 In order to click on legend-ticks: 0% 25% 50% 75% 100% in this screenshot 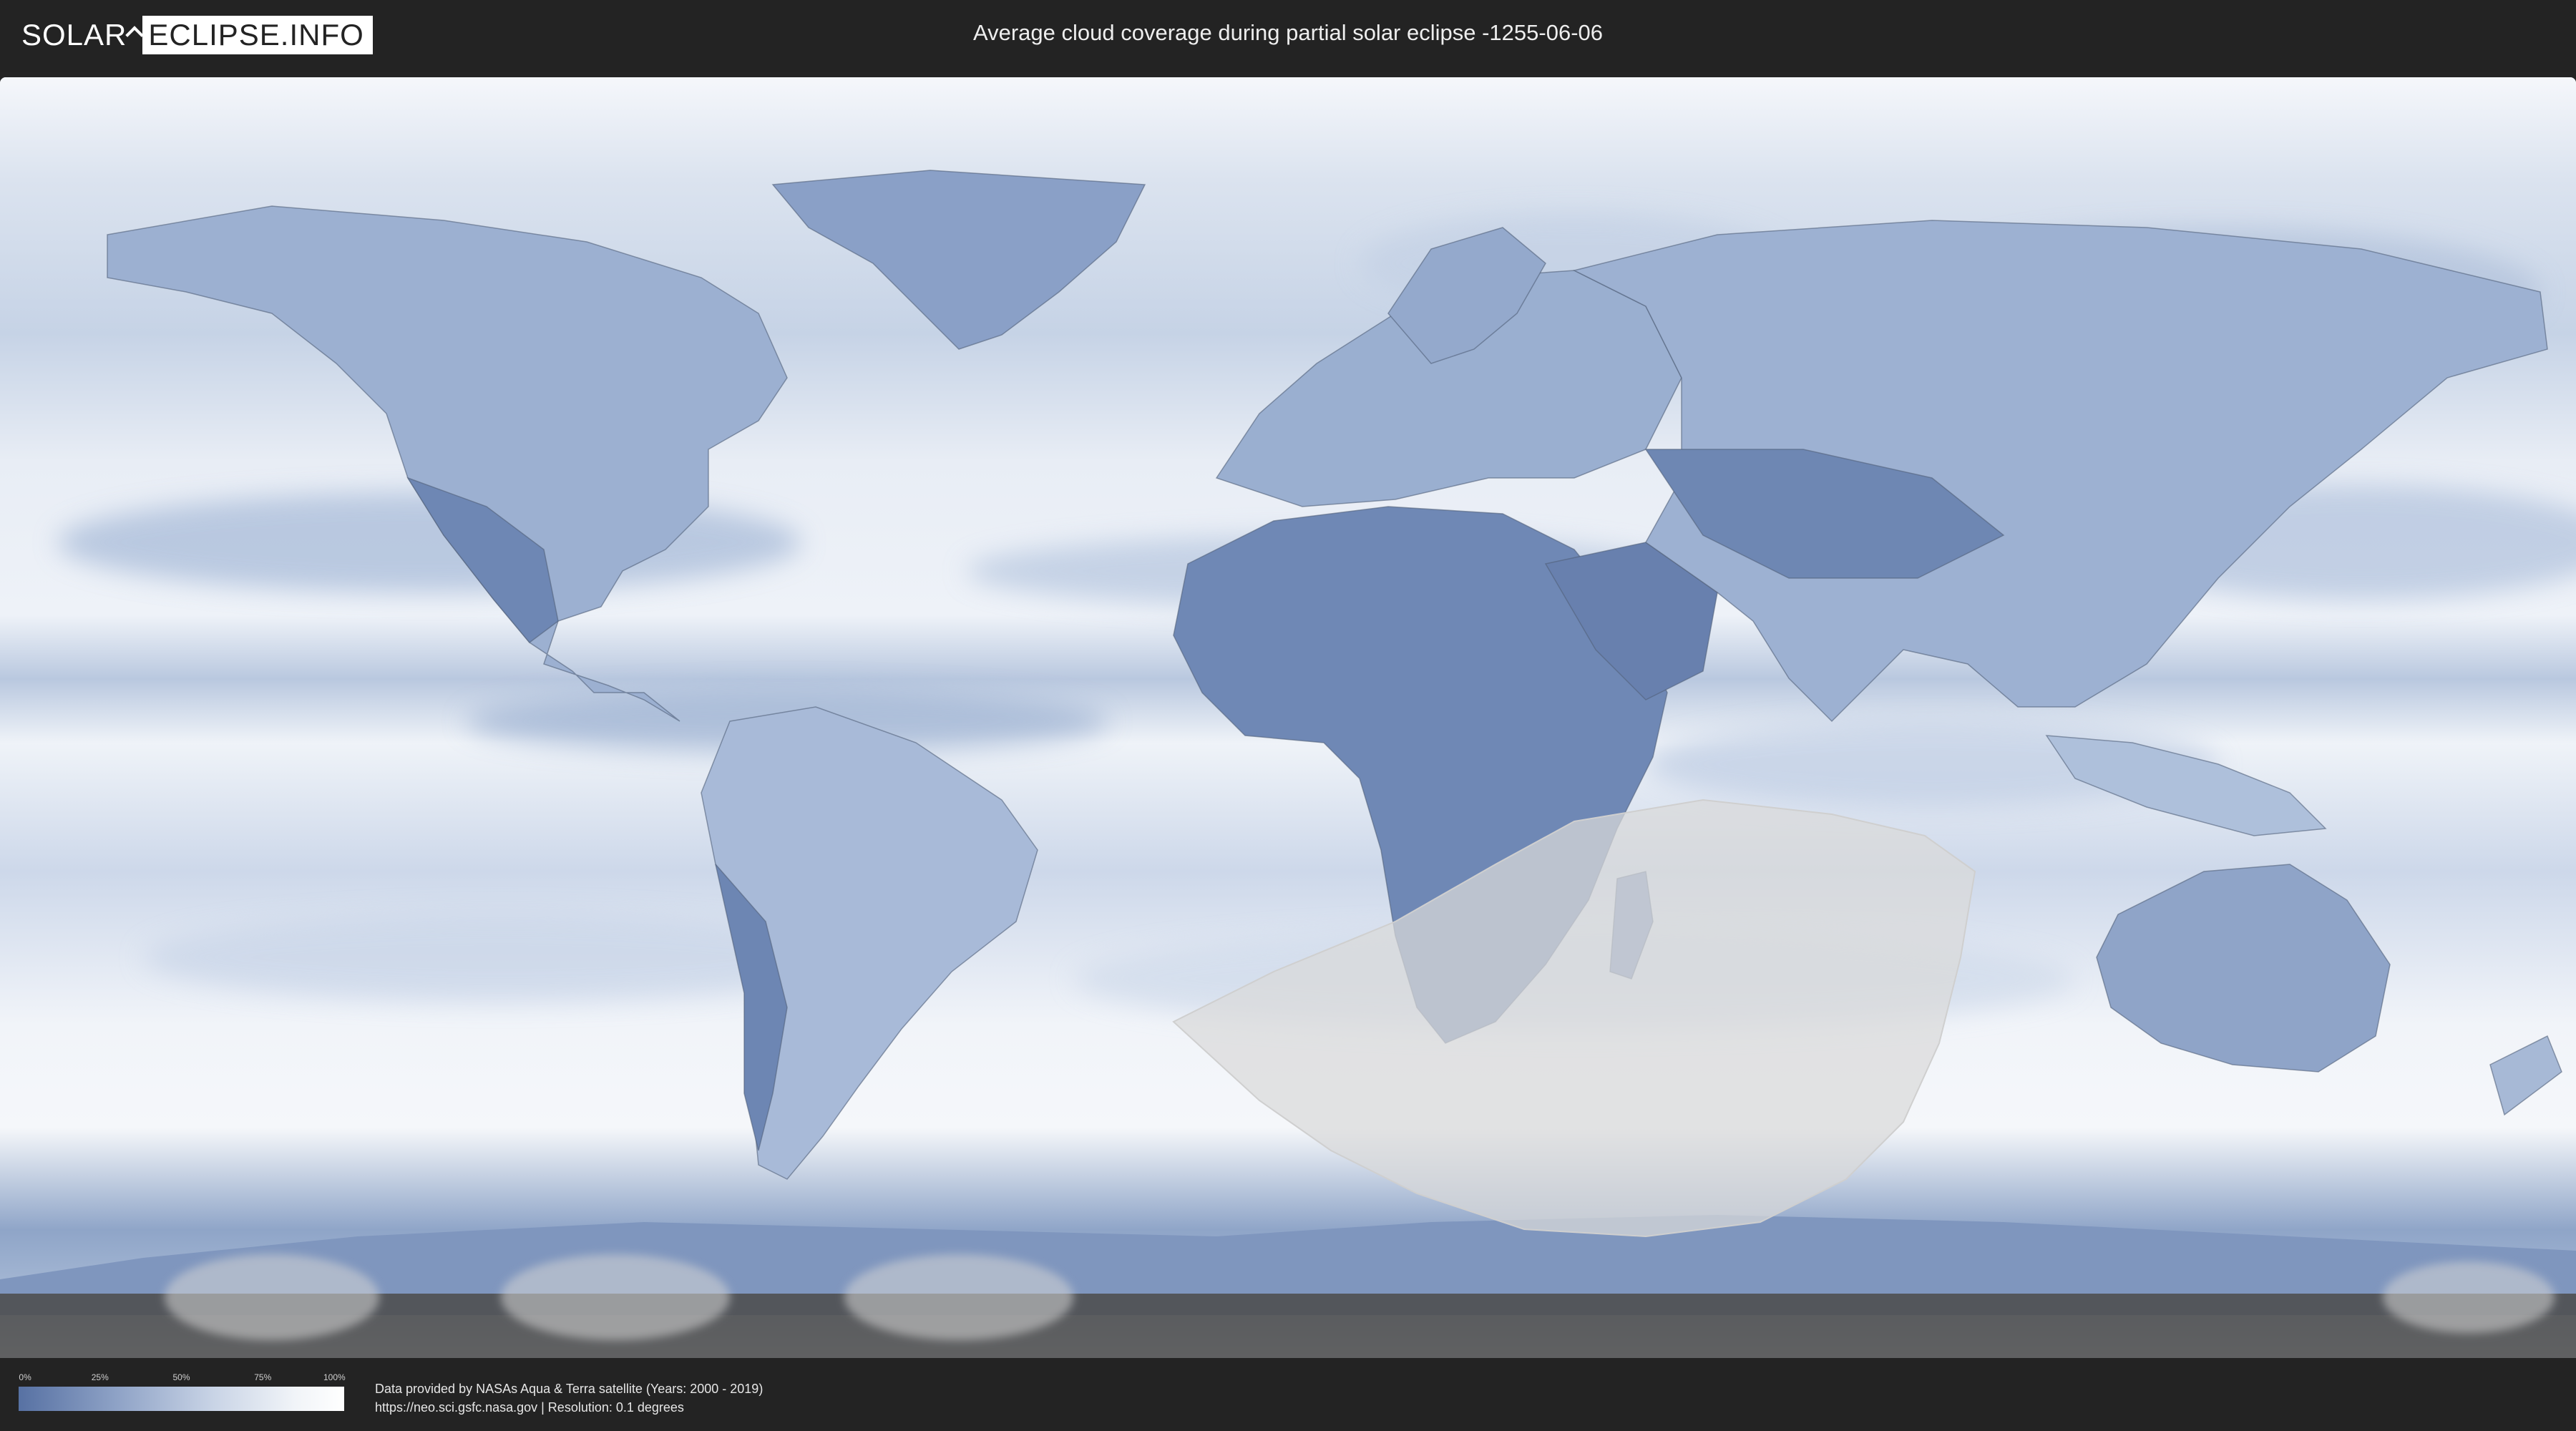, I will do `click(182, 1378)`.